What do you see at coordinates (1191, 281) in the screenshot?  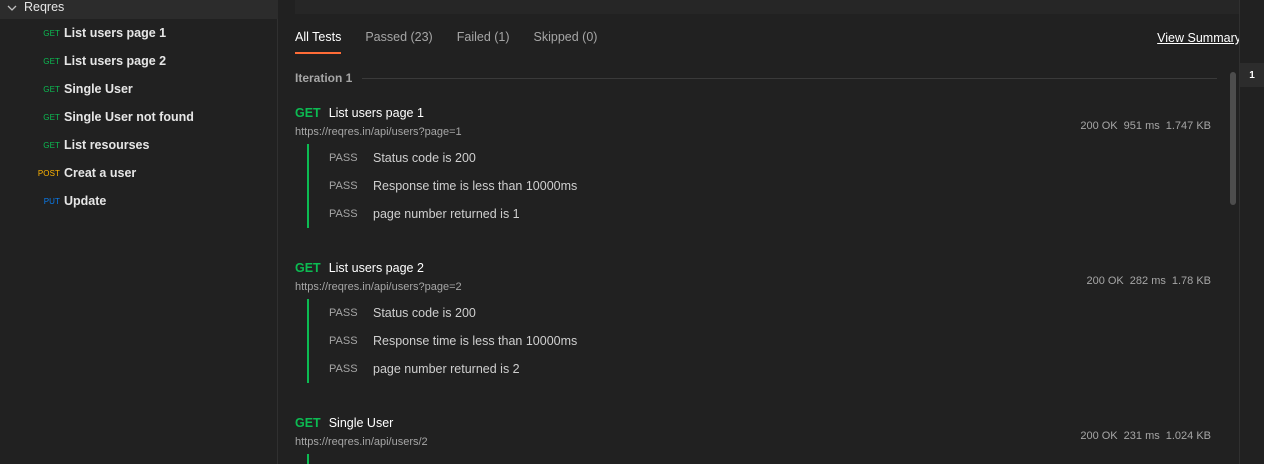 I see `result-size: 1.78 KB` at bounding box center [1191, 281].